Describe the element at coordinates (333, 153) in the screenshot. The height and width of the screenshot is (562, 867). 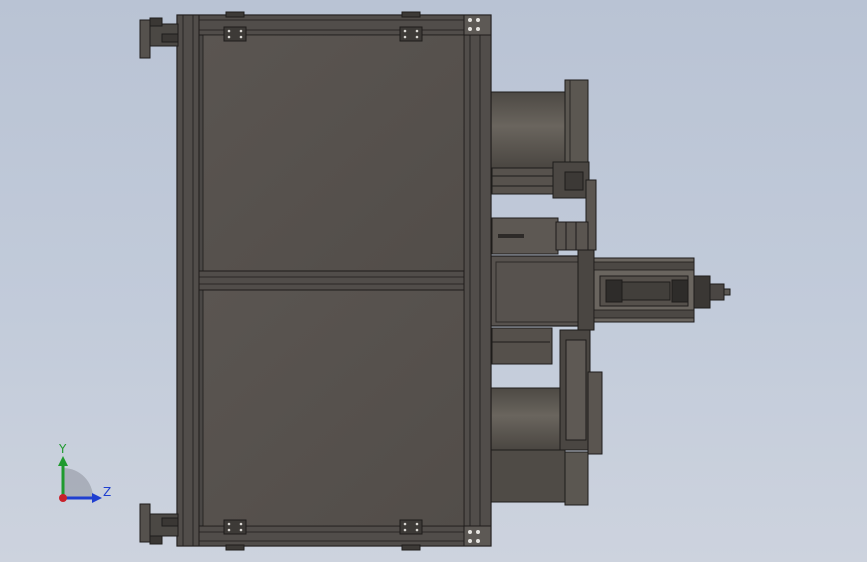
I see `upper-panel` at that location.